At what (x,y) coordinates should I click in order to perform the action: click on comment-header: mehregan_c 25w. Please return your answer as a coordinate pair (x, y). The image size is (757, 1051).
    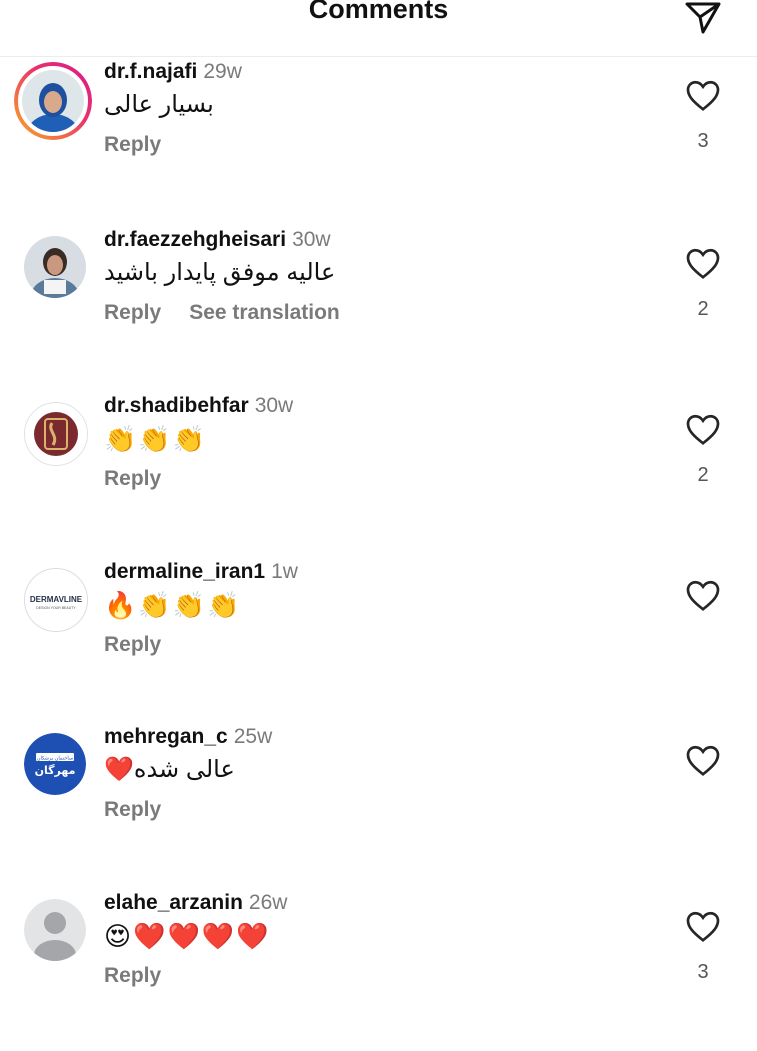
    Looking at the image, I should click on (188, 737).